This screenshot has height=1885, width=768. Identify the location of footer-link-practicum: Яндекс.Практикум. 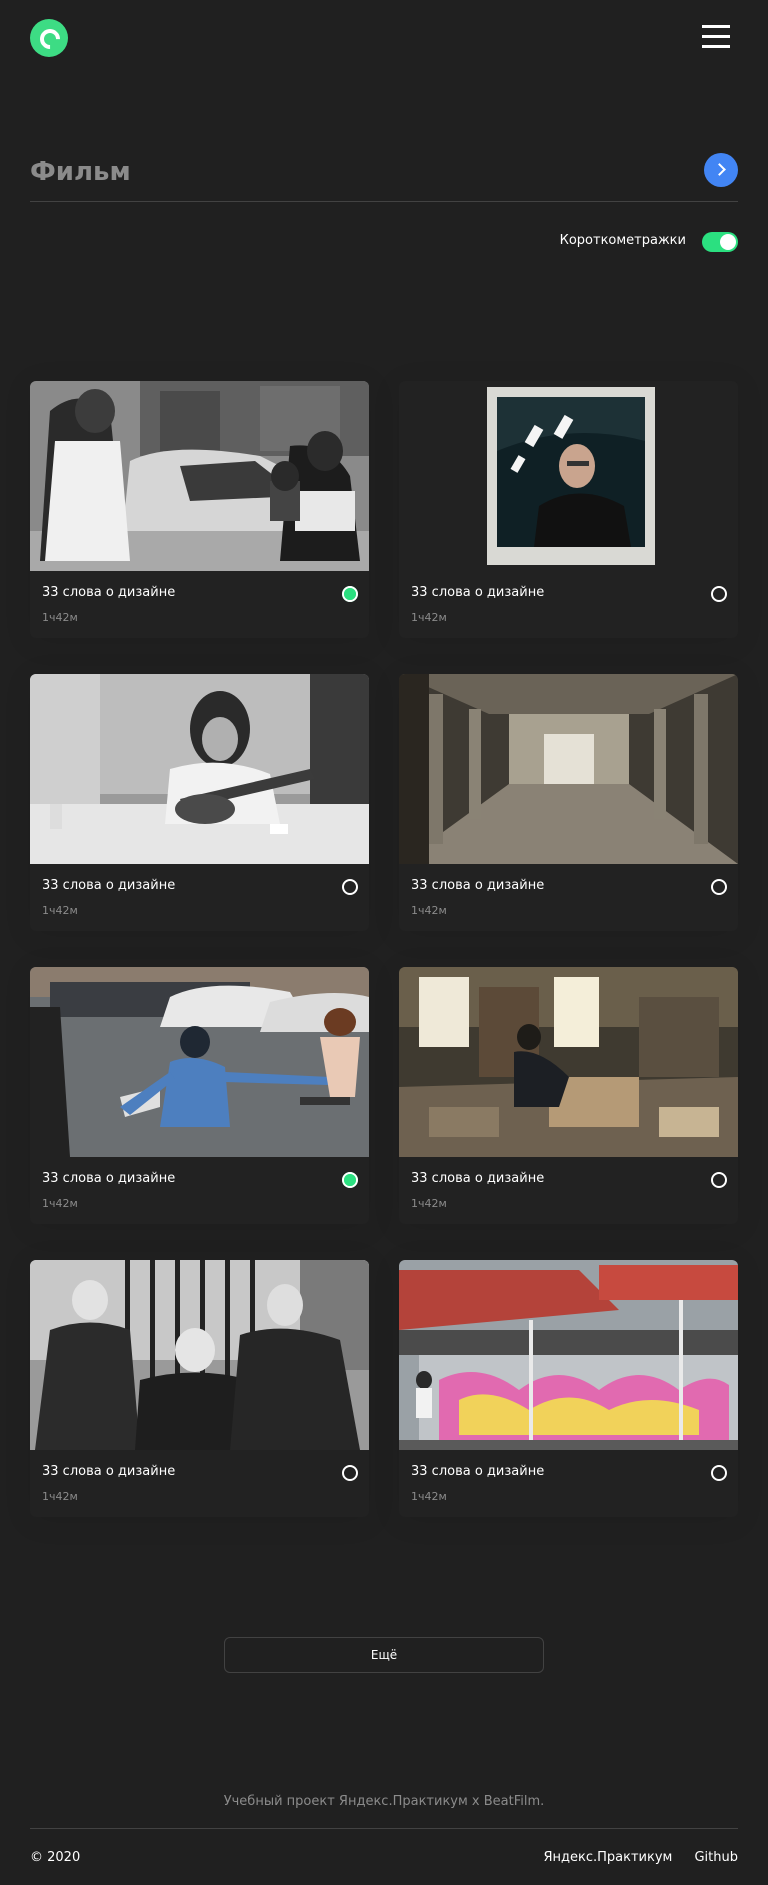
(607, 1857).